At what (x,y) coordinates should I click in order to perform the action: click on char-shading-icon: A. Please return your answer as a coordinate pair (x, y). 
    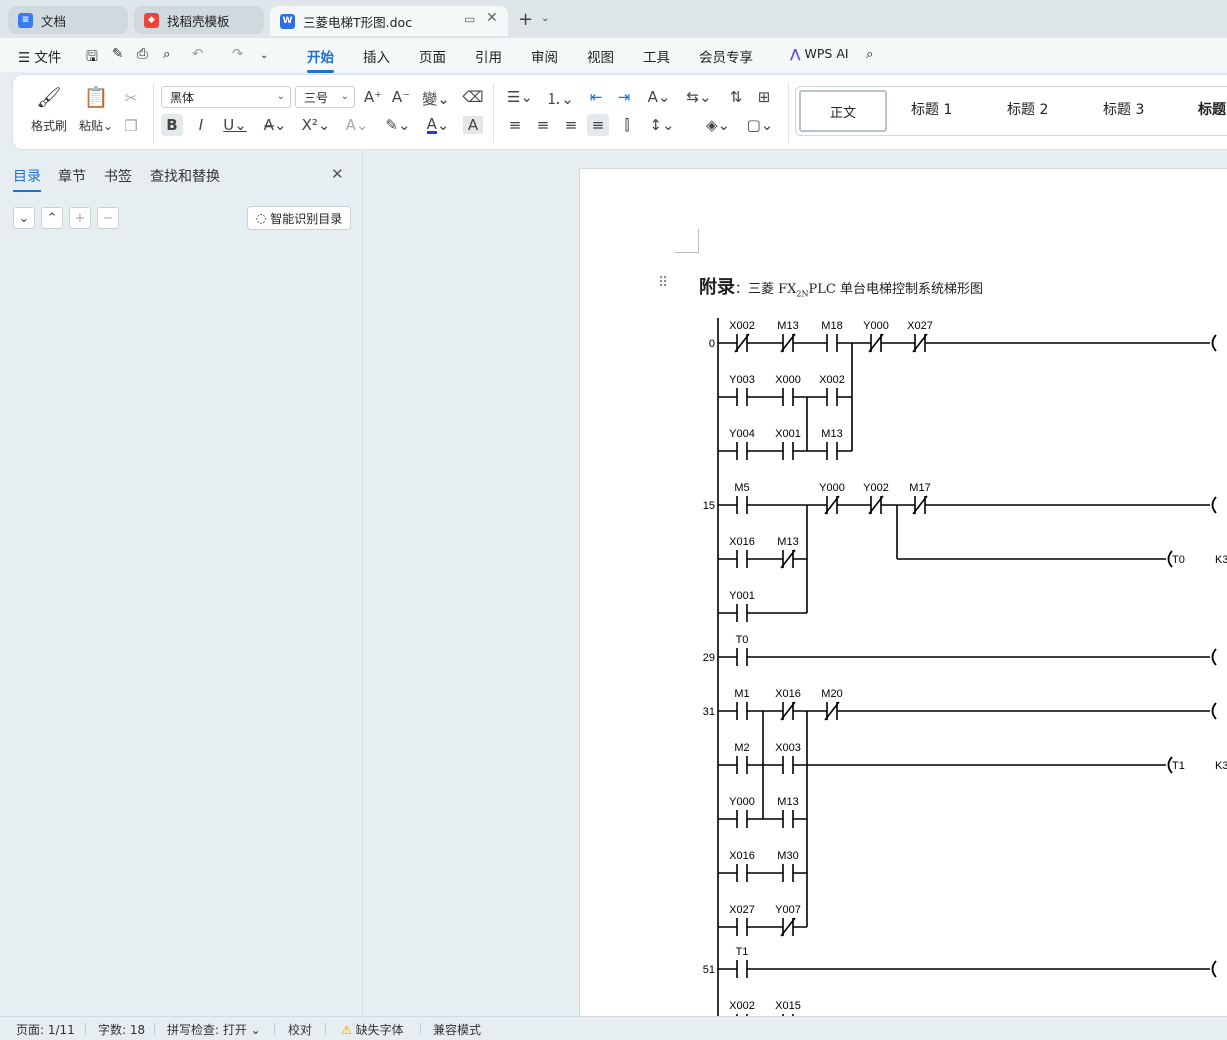
    Looking at the image, I should click on (473, 125).